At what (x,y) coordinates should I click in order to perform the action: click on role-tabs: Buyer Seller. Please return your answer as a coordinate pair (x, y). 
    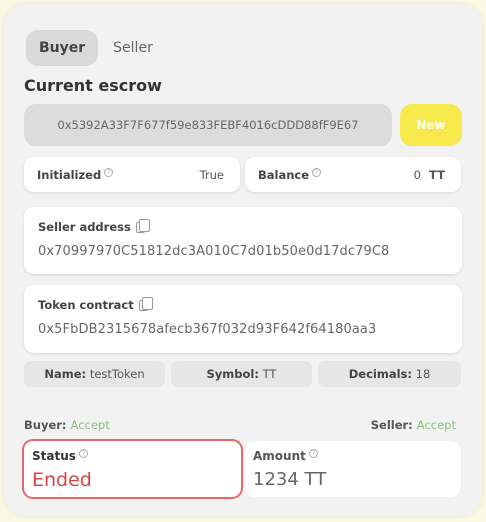
    Looking at the image, I should click on (96, 48).